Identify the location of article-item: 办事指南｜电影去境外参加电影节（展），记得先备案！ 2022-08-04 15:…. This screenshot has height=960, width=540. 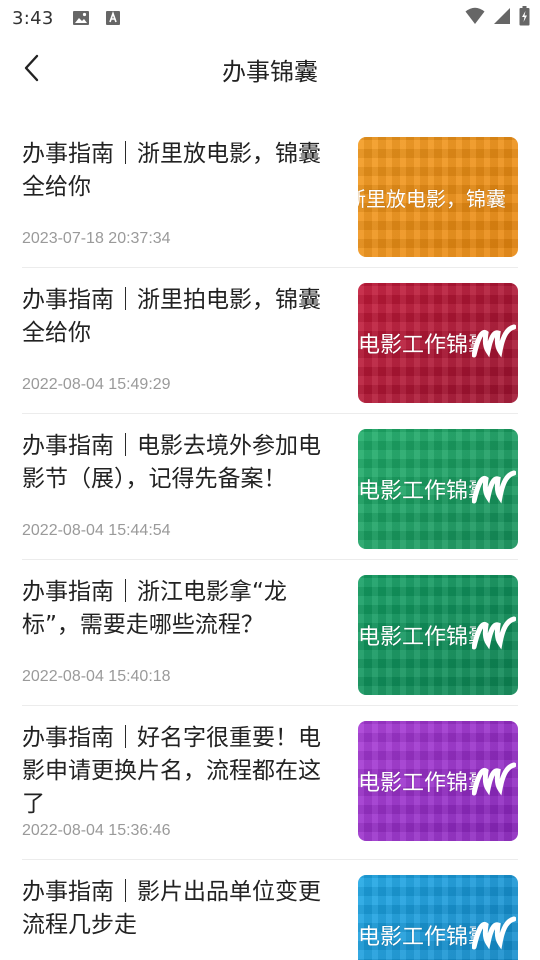
(270, 487).